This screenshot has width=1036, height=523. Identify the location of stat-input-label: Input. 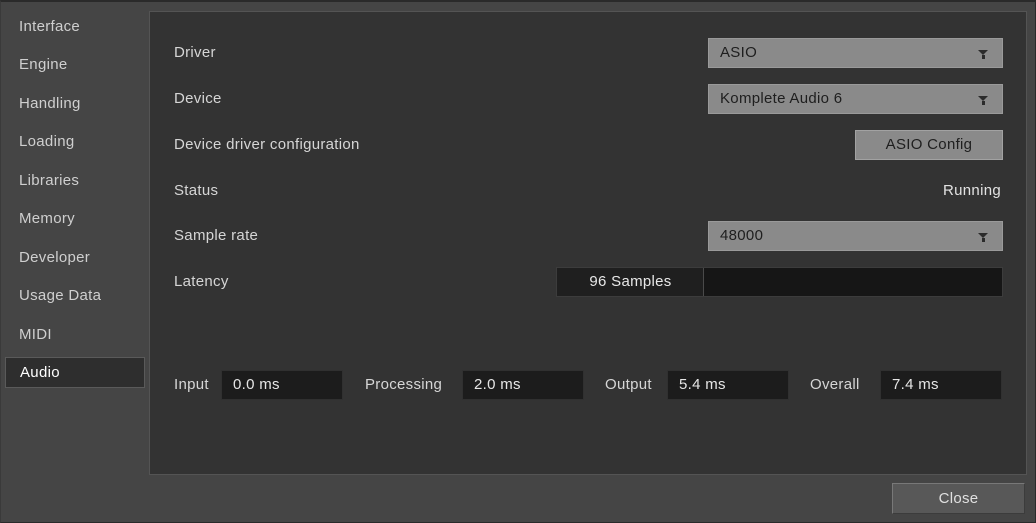
(191, 384).